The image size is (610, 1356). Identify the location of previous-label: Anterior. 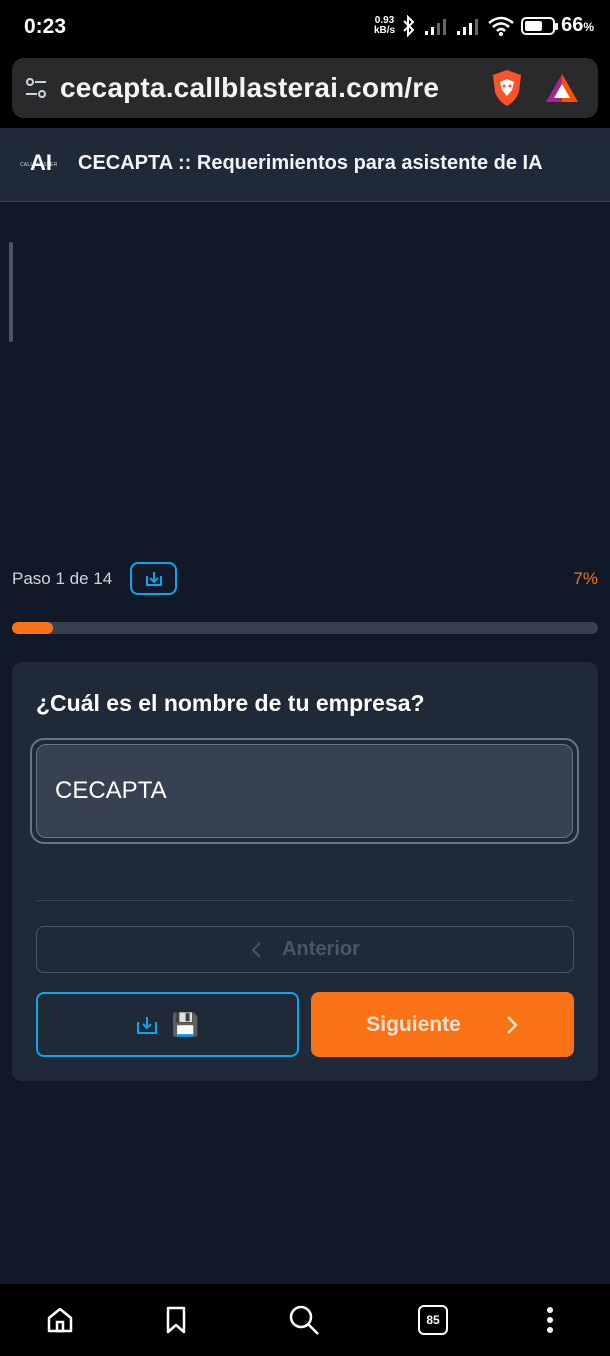
(321, 949).